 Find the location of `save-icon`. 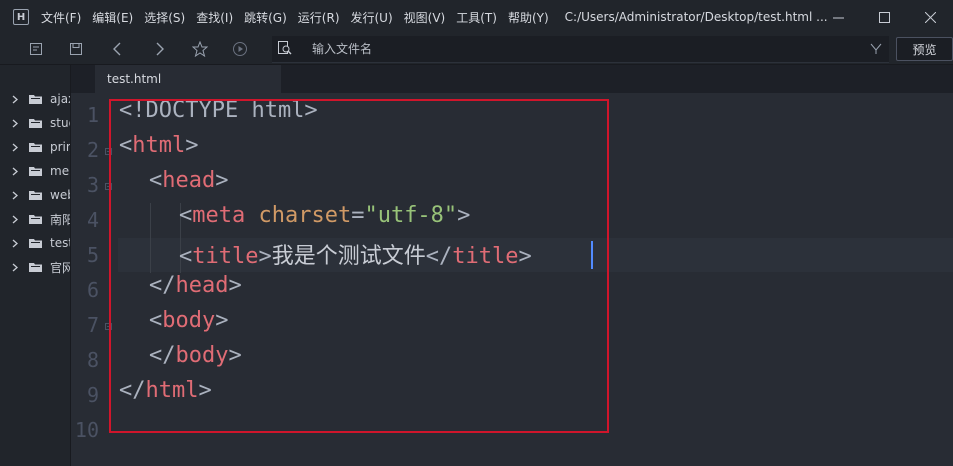

save-icon is located at coordinates (76, 49).